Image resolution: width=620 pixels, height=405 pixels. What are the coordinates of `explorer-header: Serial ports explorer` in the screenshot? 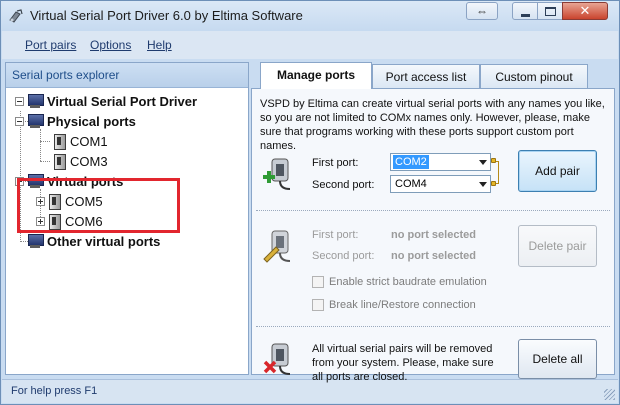 It's located at (127, 75).